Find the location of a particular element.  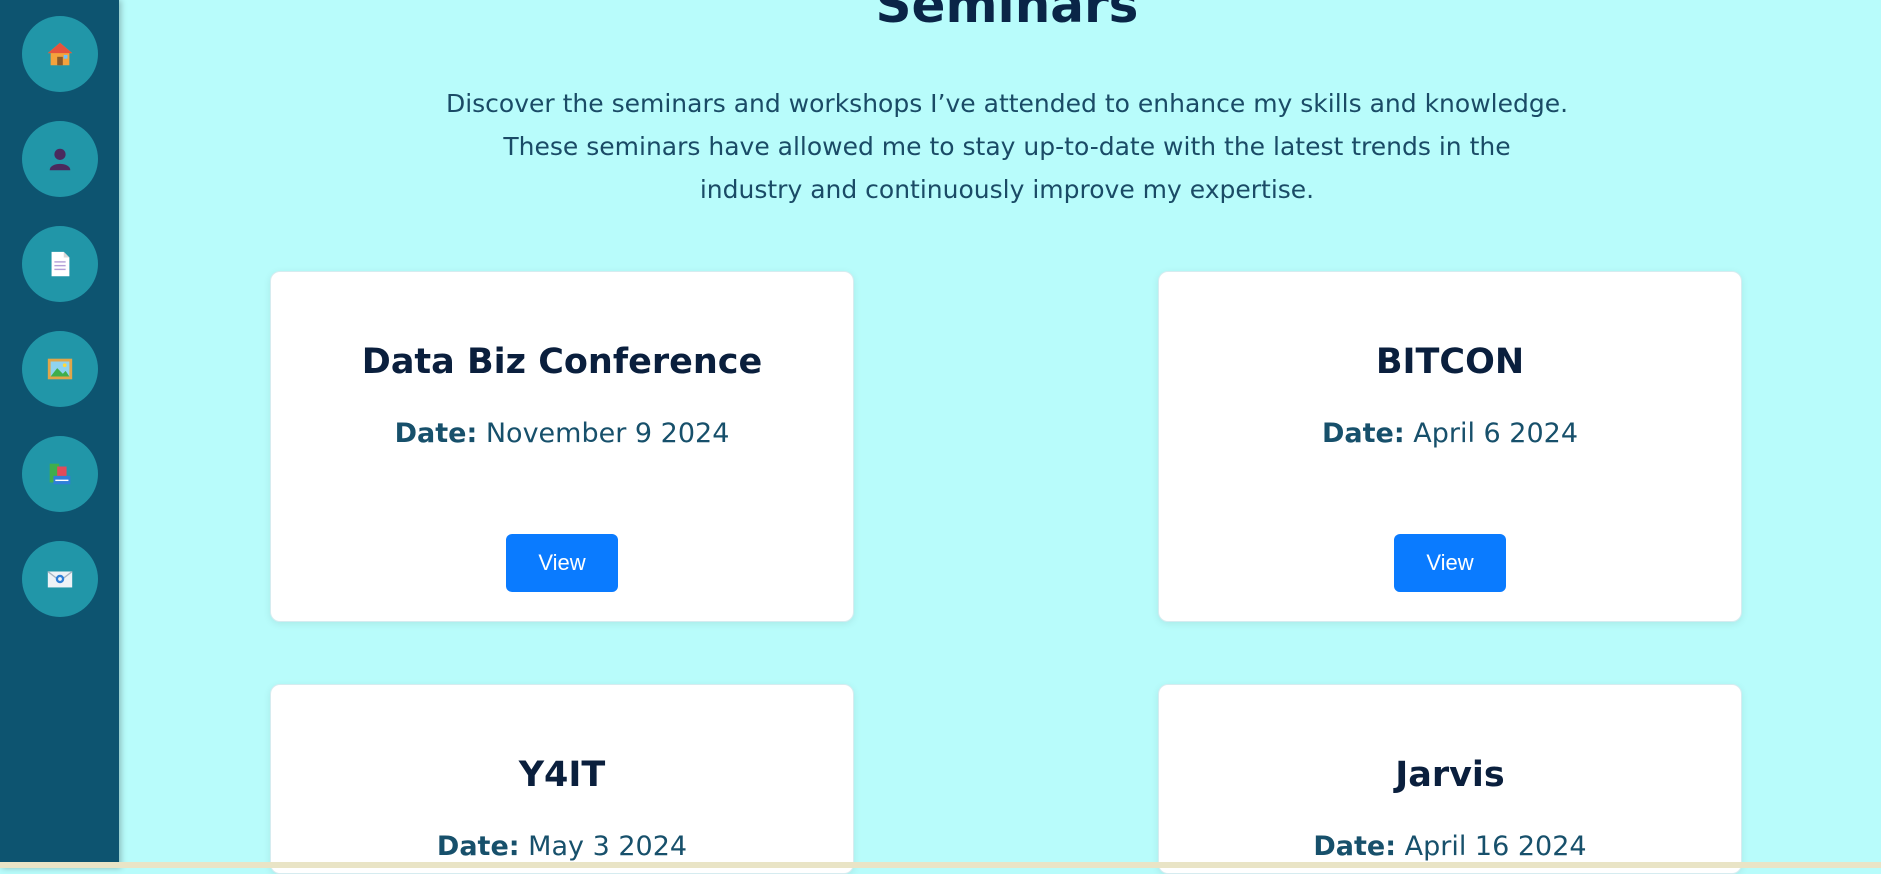

page-title: Seminars is located at coordinates (1007, 17).